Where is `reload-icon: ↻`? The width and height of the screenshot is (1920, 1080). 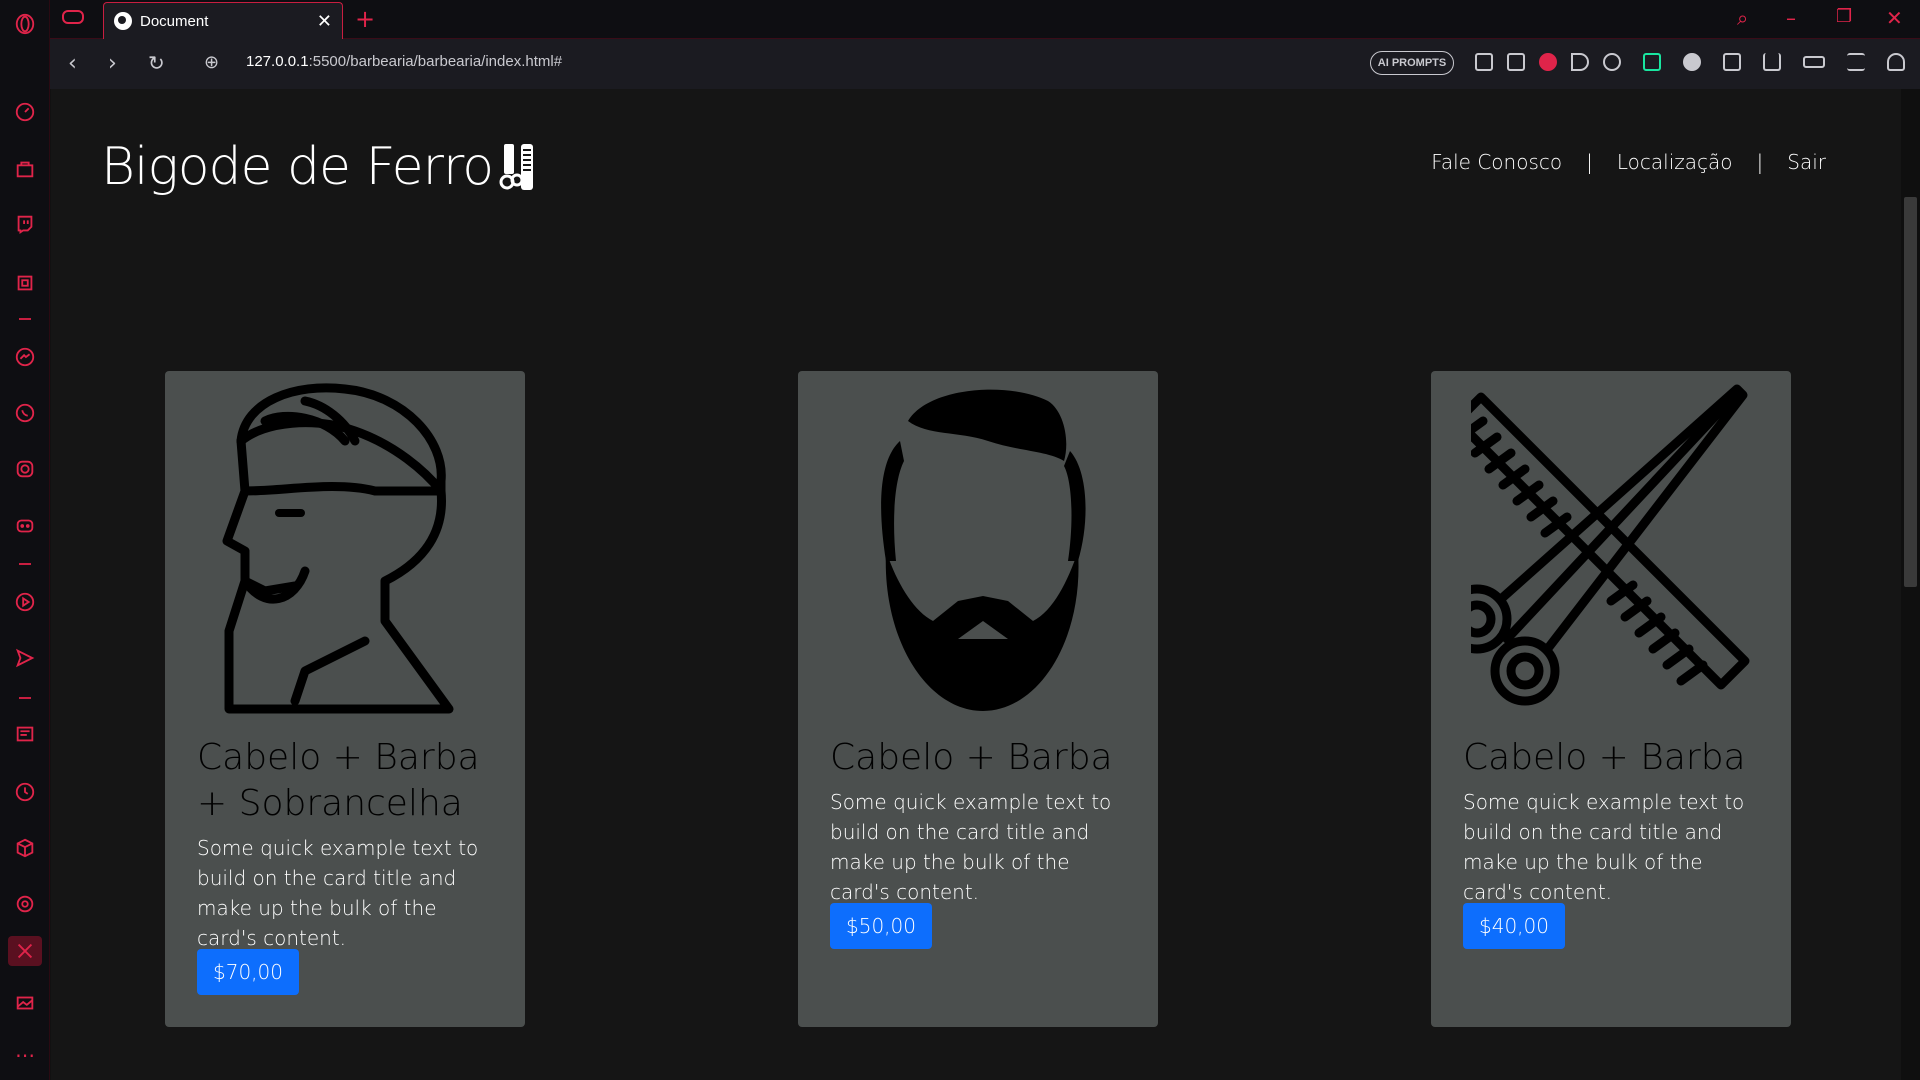
reload-icon: ↻ is located at coordinates (156, 63).